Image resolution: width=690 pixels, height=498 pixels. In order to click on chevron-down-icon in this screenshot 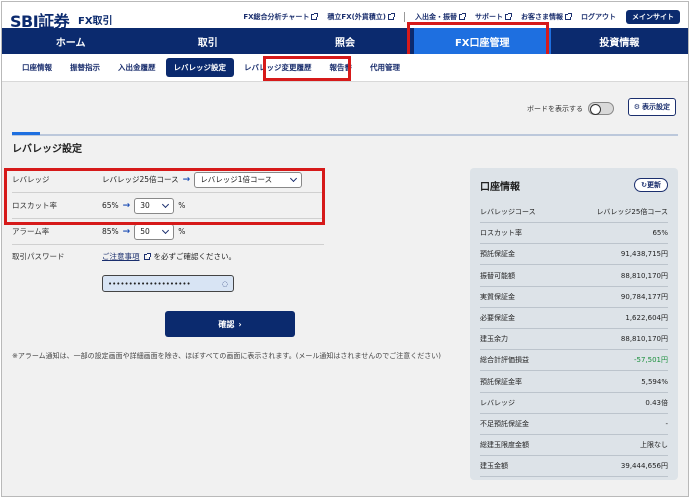, I will do `click(166, 230)`.